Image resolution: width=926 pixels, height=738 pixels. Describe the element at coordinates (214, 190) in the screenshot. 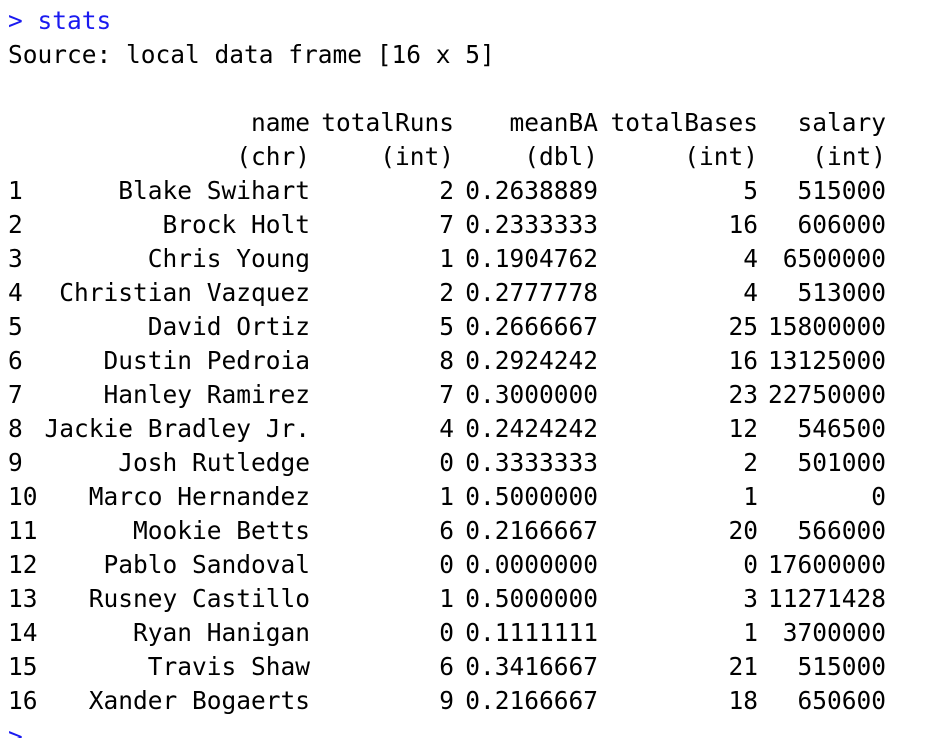

I see `cell-name: Blake Swihart` at that location.